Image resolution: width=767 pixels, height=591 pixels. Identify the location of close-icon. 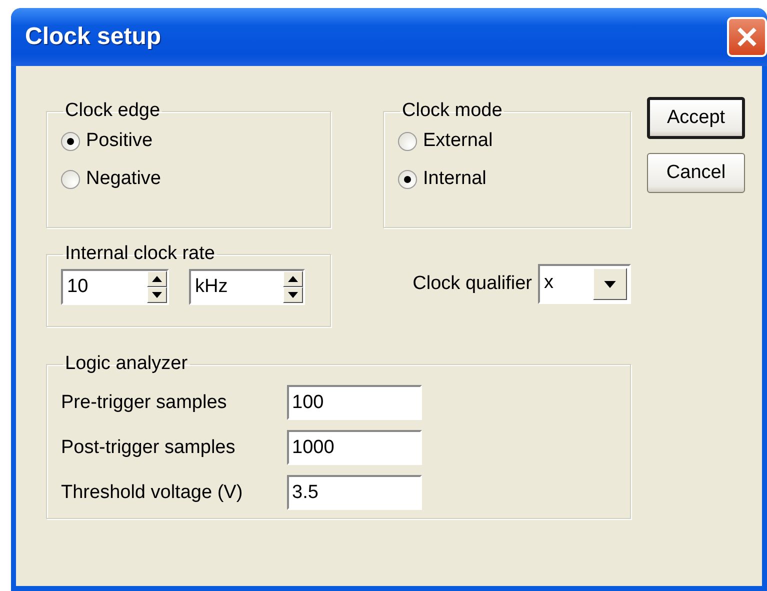
(747, 37).